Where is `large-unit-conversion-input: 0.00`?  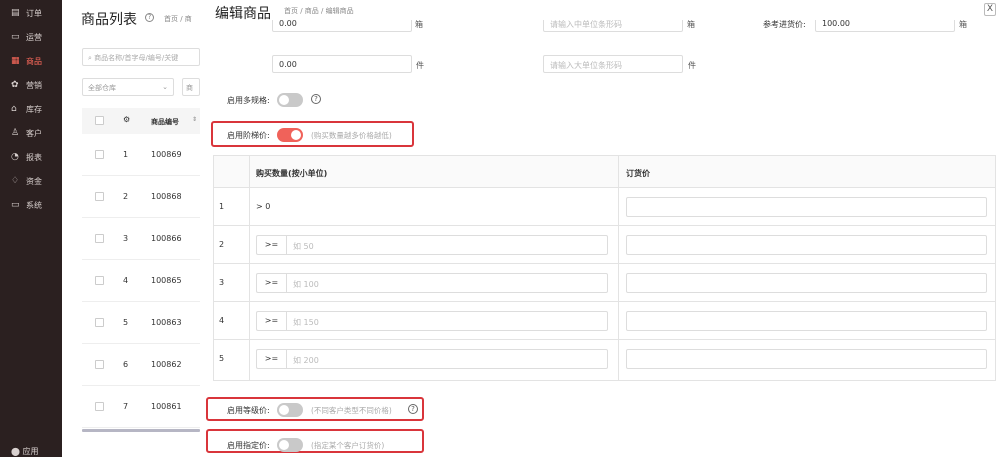
large-unit-conversion-input: 0.00 is located at coordinates (342, 64).